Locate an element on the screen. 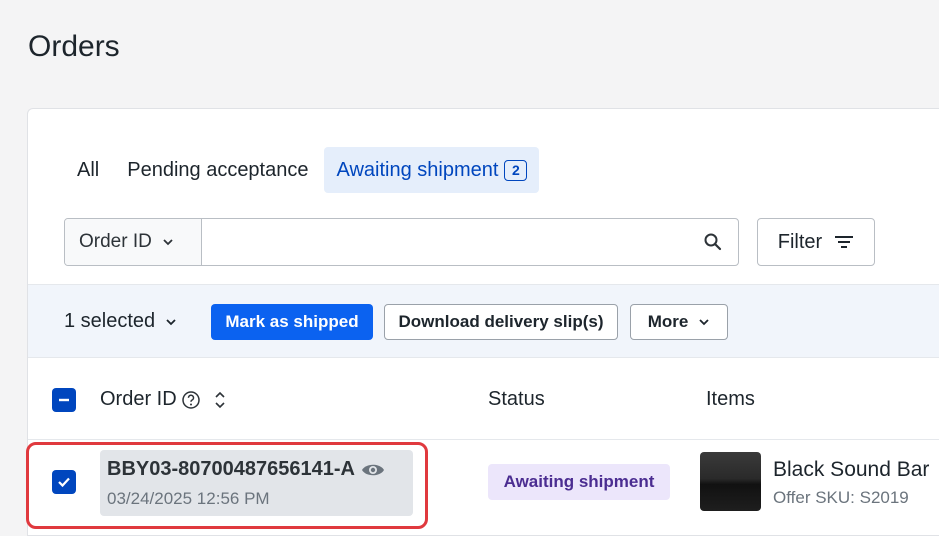  tab-awaiting-label: Awaiting shipment is located at coordinates (417, 169).